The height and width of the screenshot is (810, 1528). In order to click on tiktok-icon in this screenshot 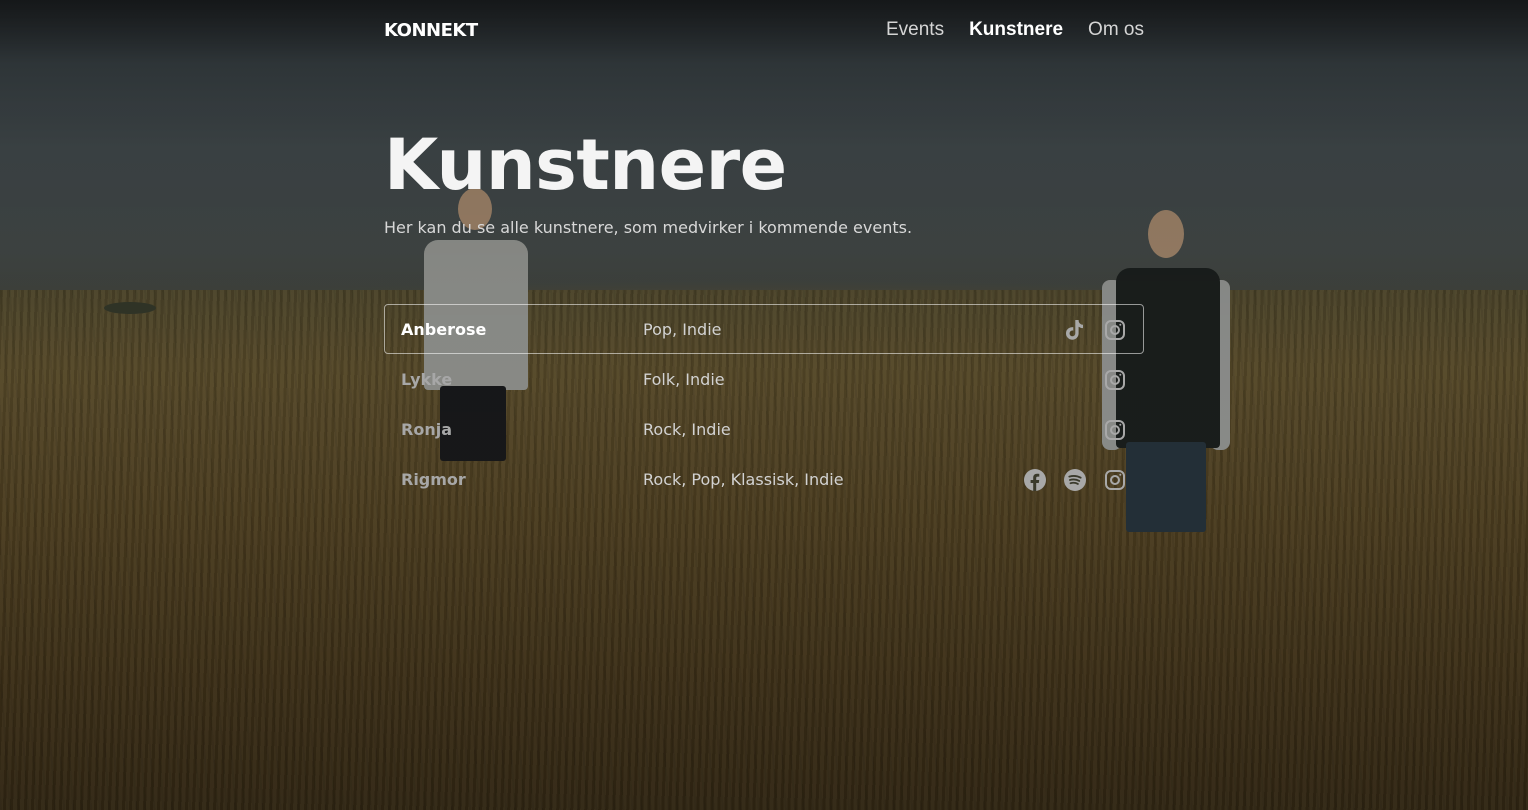, I will do `click(1075, 330)`.